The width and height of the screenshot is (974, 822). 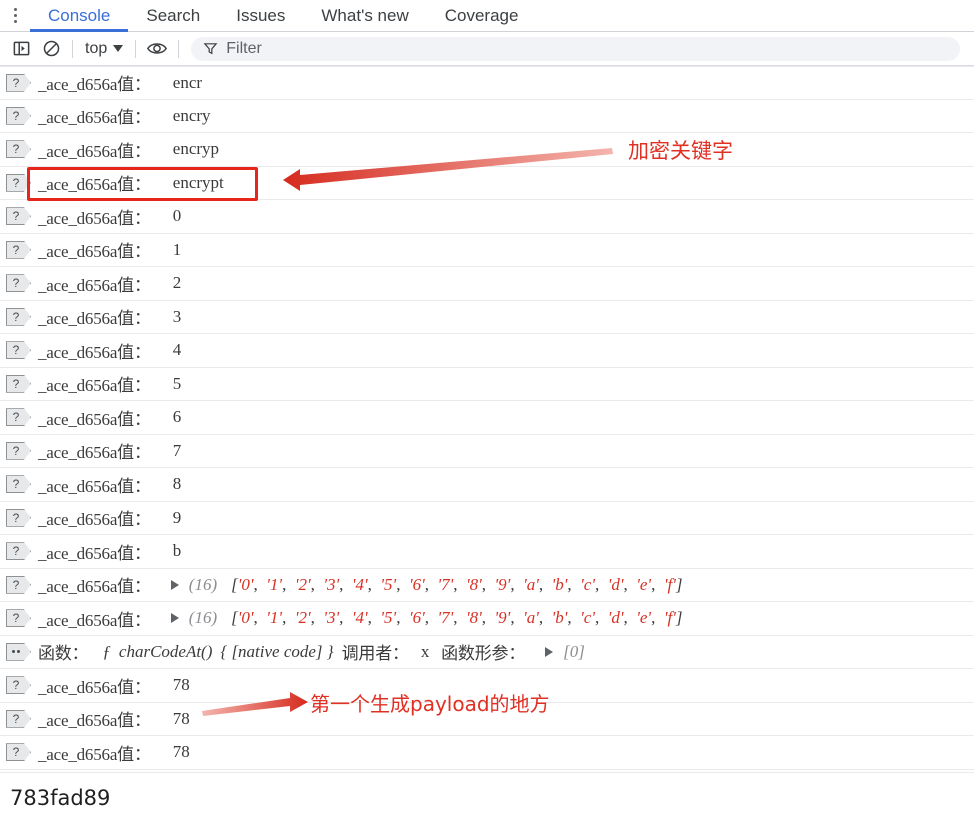 I want to click on filter-input: Filter, so click(x=575, y=48).